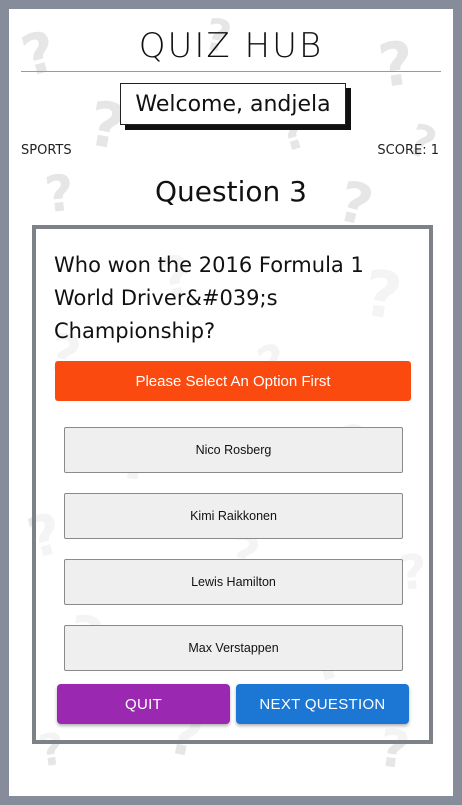 The width and height of the screenshot is (462, 805). Describe the element at coordinates (46, 150) in the screenshot. I see `category-label: SPORTS` at that location.